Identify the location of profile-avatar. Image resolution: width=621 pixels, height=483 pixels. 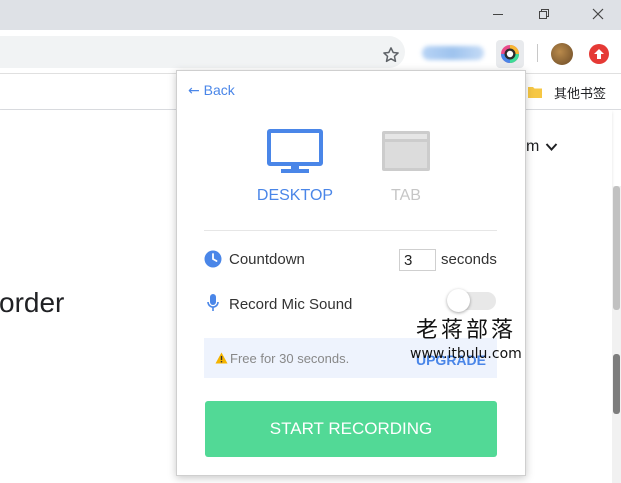
(562, 54).